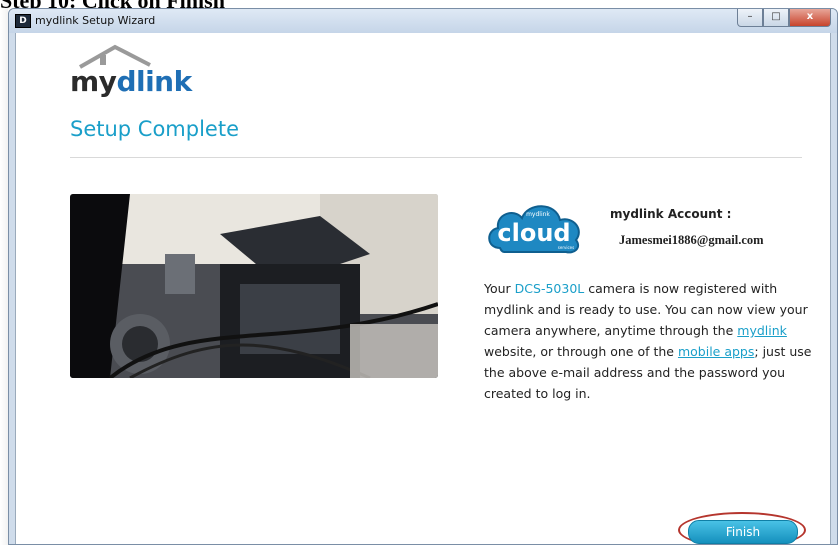 This screenshot has width=838, height=545. I want to click on account-email: Jamesmei1886@gmail.com, so click(691, 240).